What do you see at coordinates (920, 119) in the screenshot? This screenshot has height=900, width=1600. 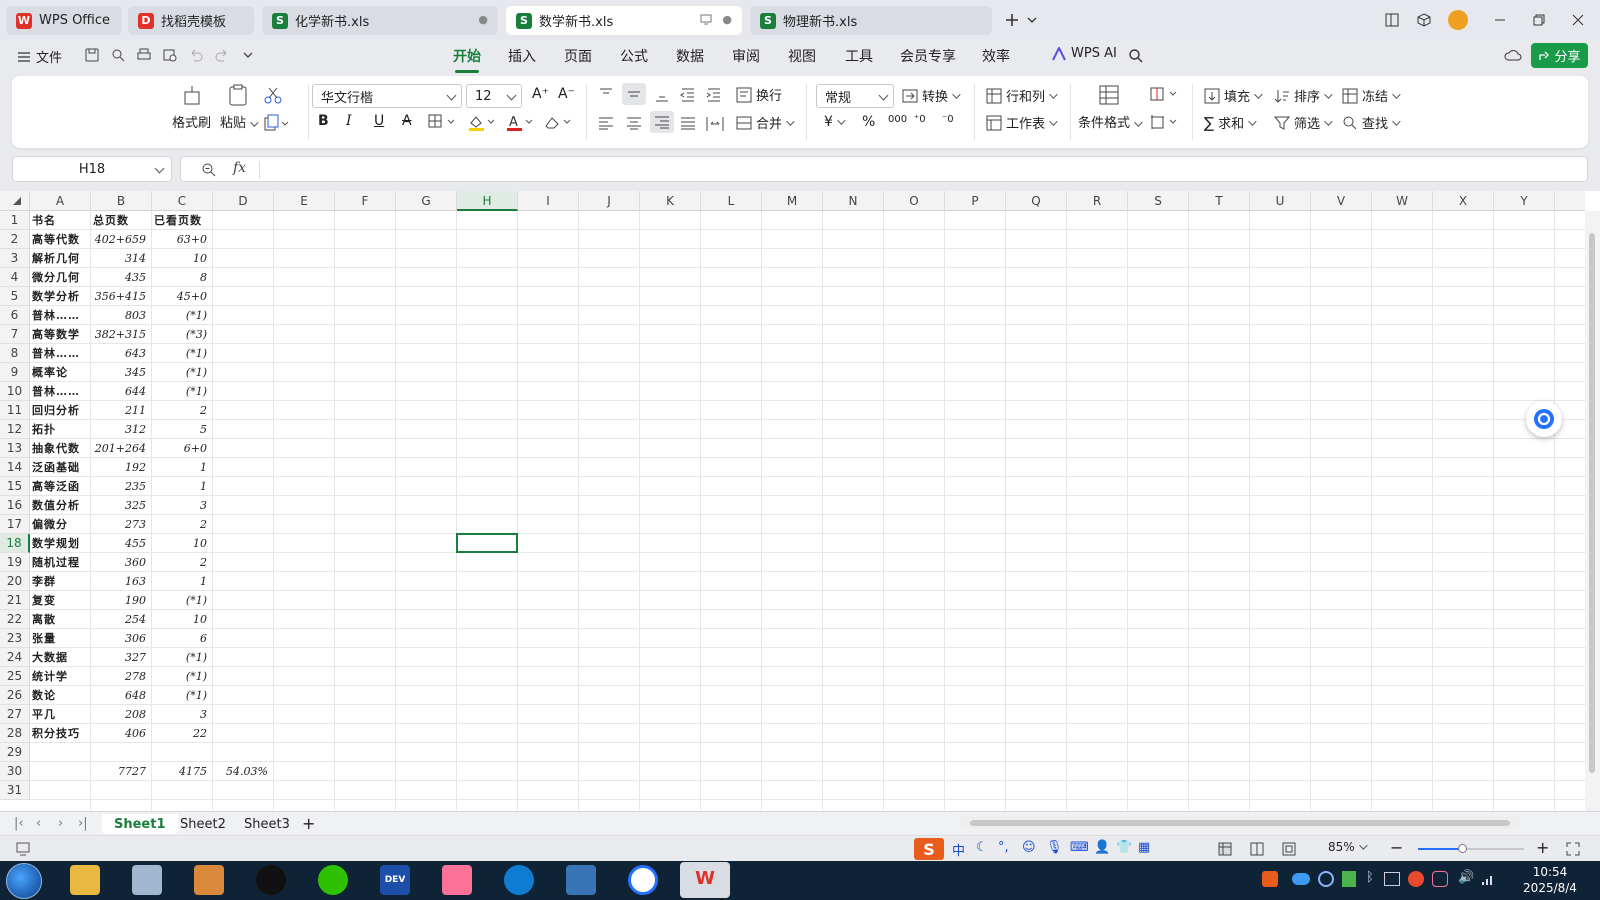 I see `increase-decimal-icon: ⁺0` at bounding box center [920, 119].